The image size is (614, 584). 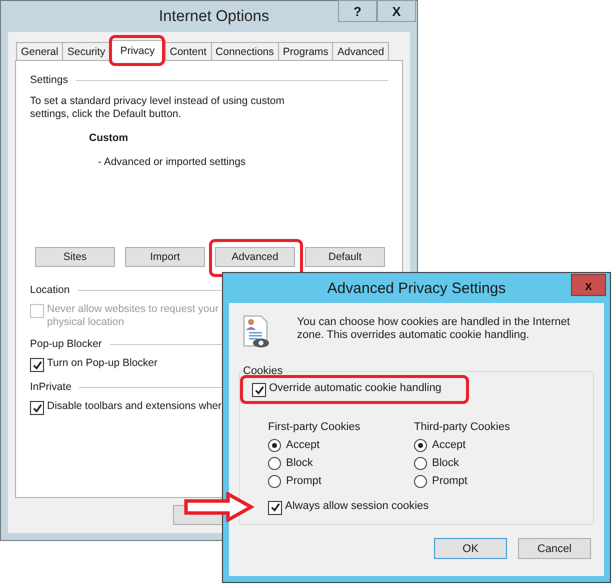 I want to click on dialog-title: Advanced Privacy Settings, so click(x=416, y=288).